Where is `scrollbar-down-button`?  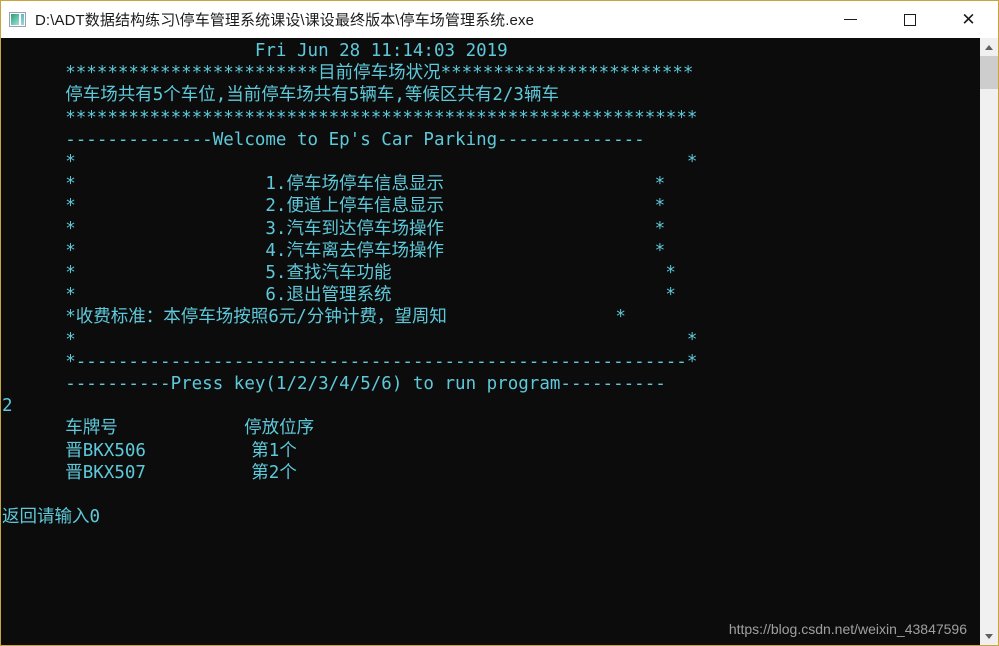 scrollbar-down-button is located at coordinates (989, 636).